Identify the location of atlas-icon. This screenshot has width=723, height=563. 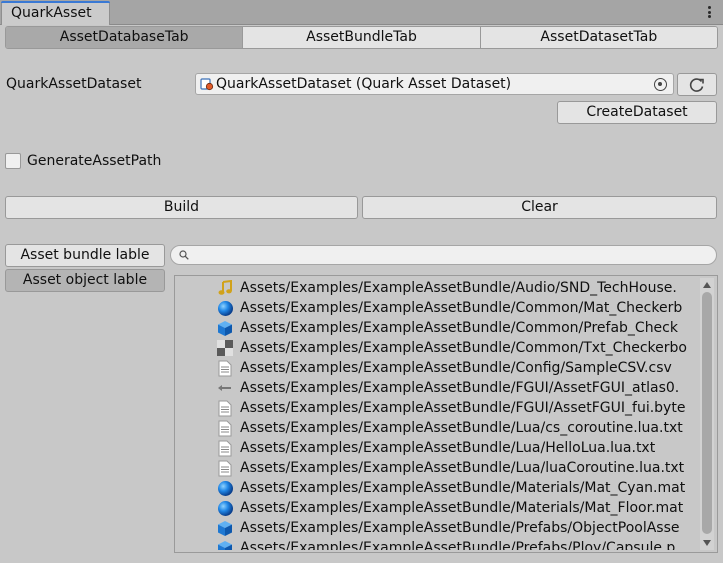
(225, 388).